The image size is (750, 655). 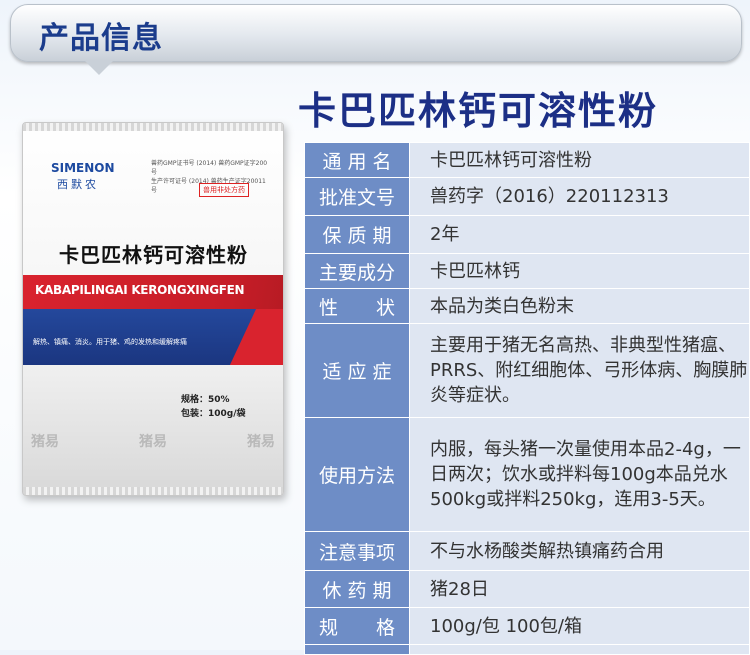 What do you see at coordinates (153, 127) in the screenshot?
I see `package-crimp-top` at bounding box center [153, 127].